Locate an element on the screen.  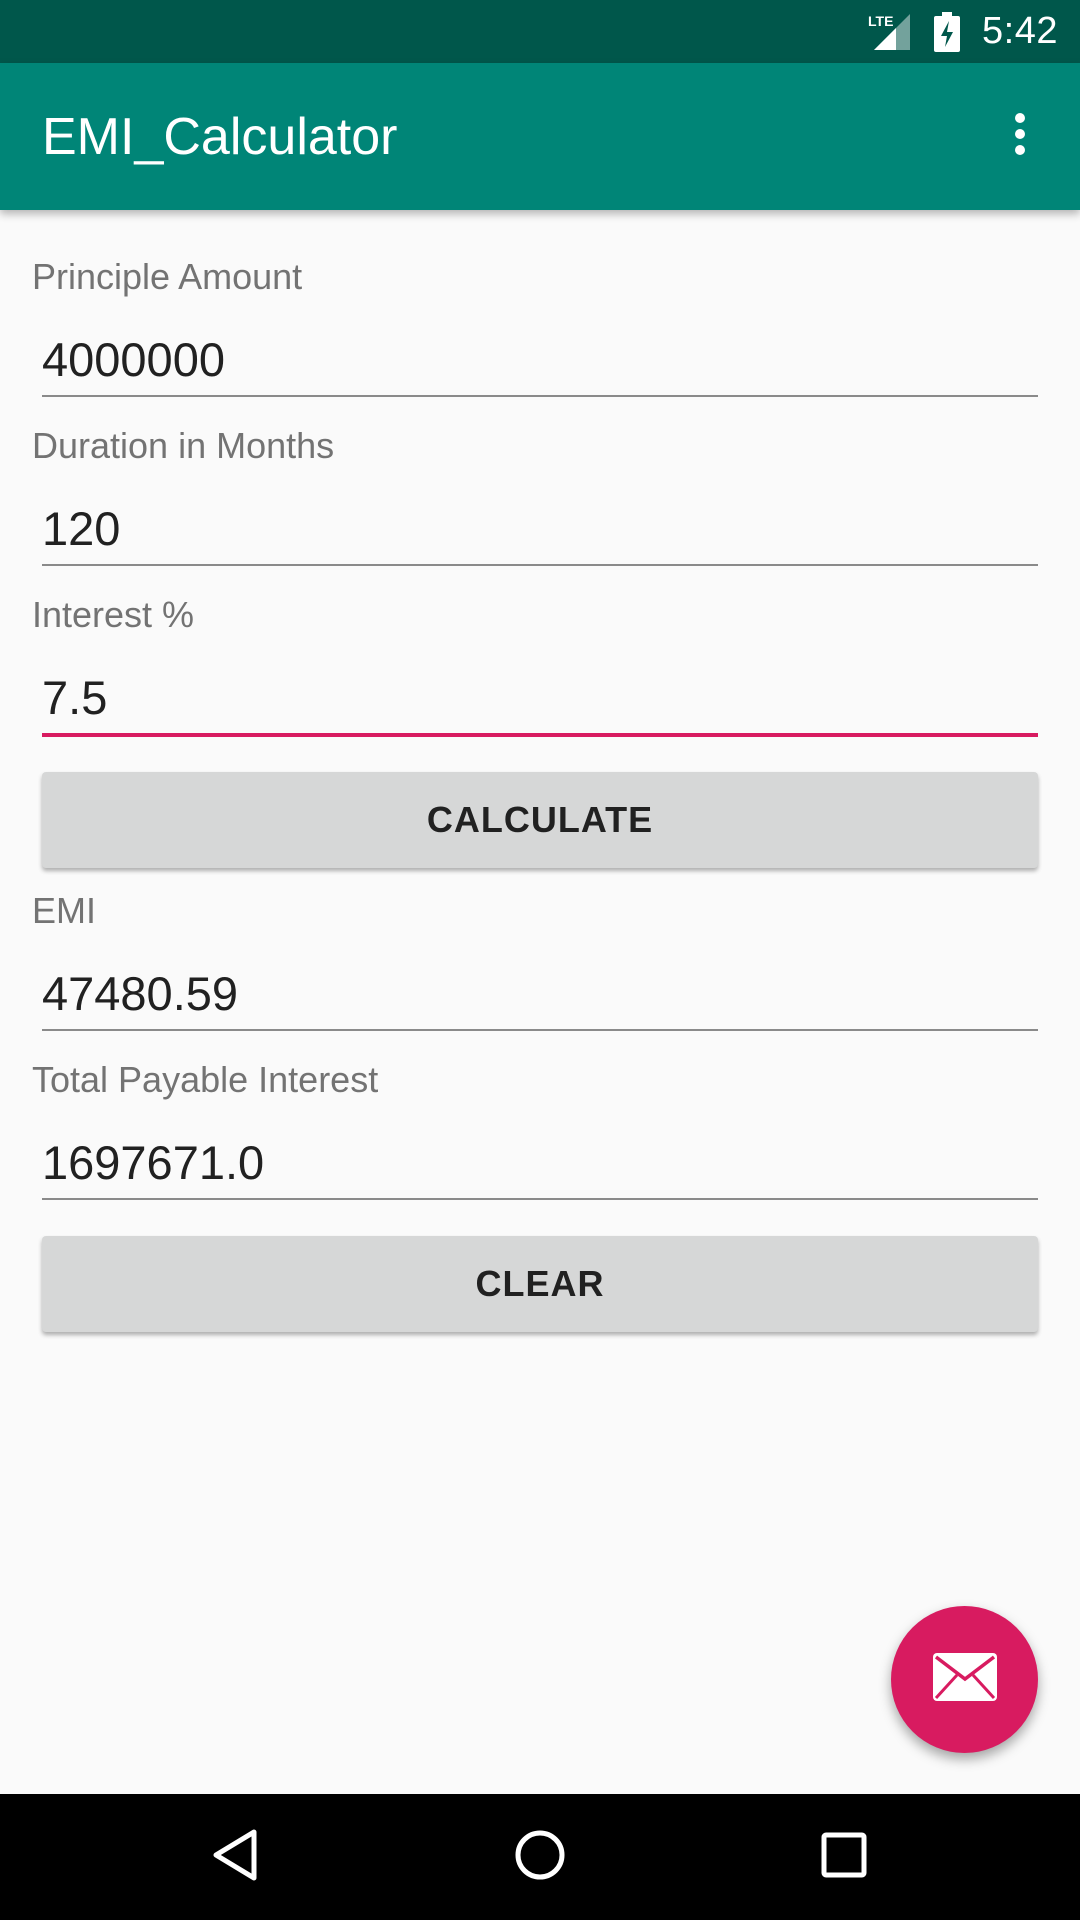
recents-icon is located at coordinates (844, 1857).